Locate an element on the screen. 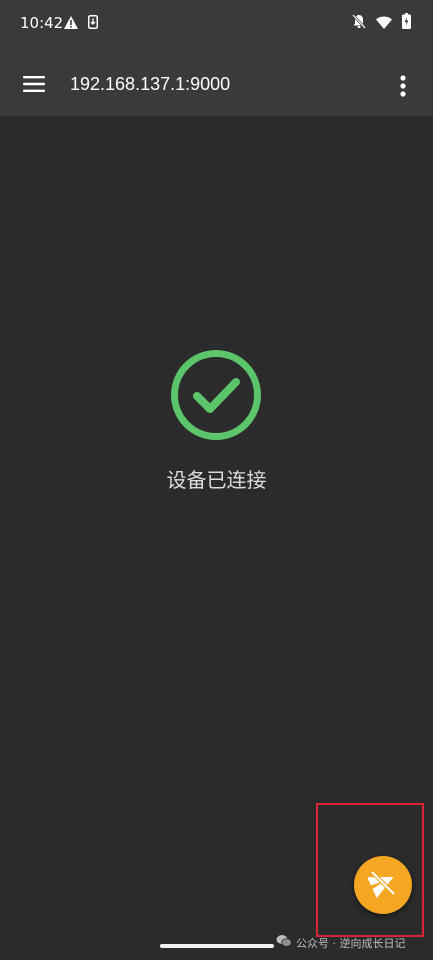  watermark: 公众号 · 逆向成长日记 is located at coordinates (341, 942).